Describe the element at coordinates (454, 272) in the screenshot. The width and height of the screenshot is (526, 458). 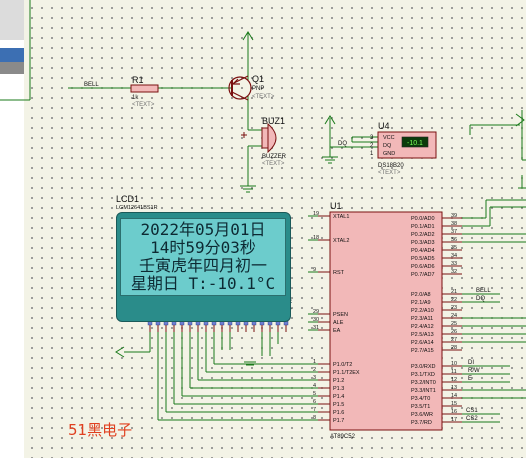
I see `mcu-pin-number: 32` at that location.